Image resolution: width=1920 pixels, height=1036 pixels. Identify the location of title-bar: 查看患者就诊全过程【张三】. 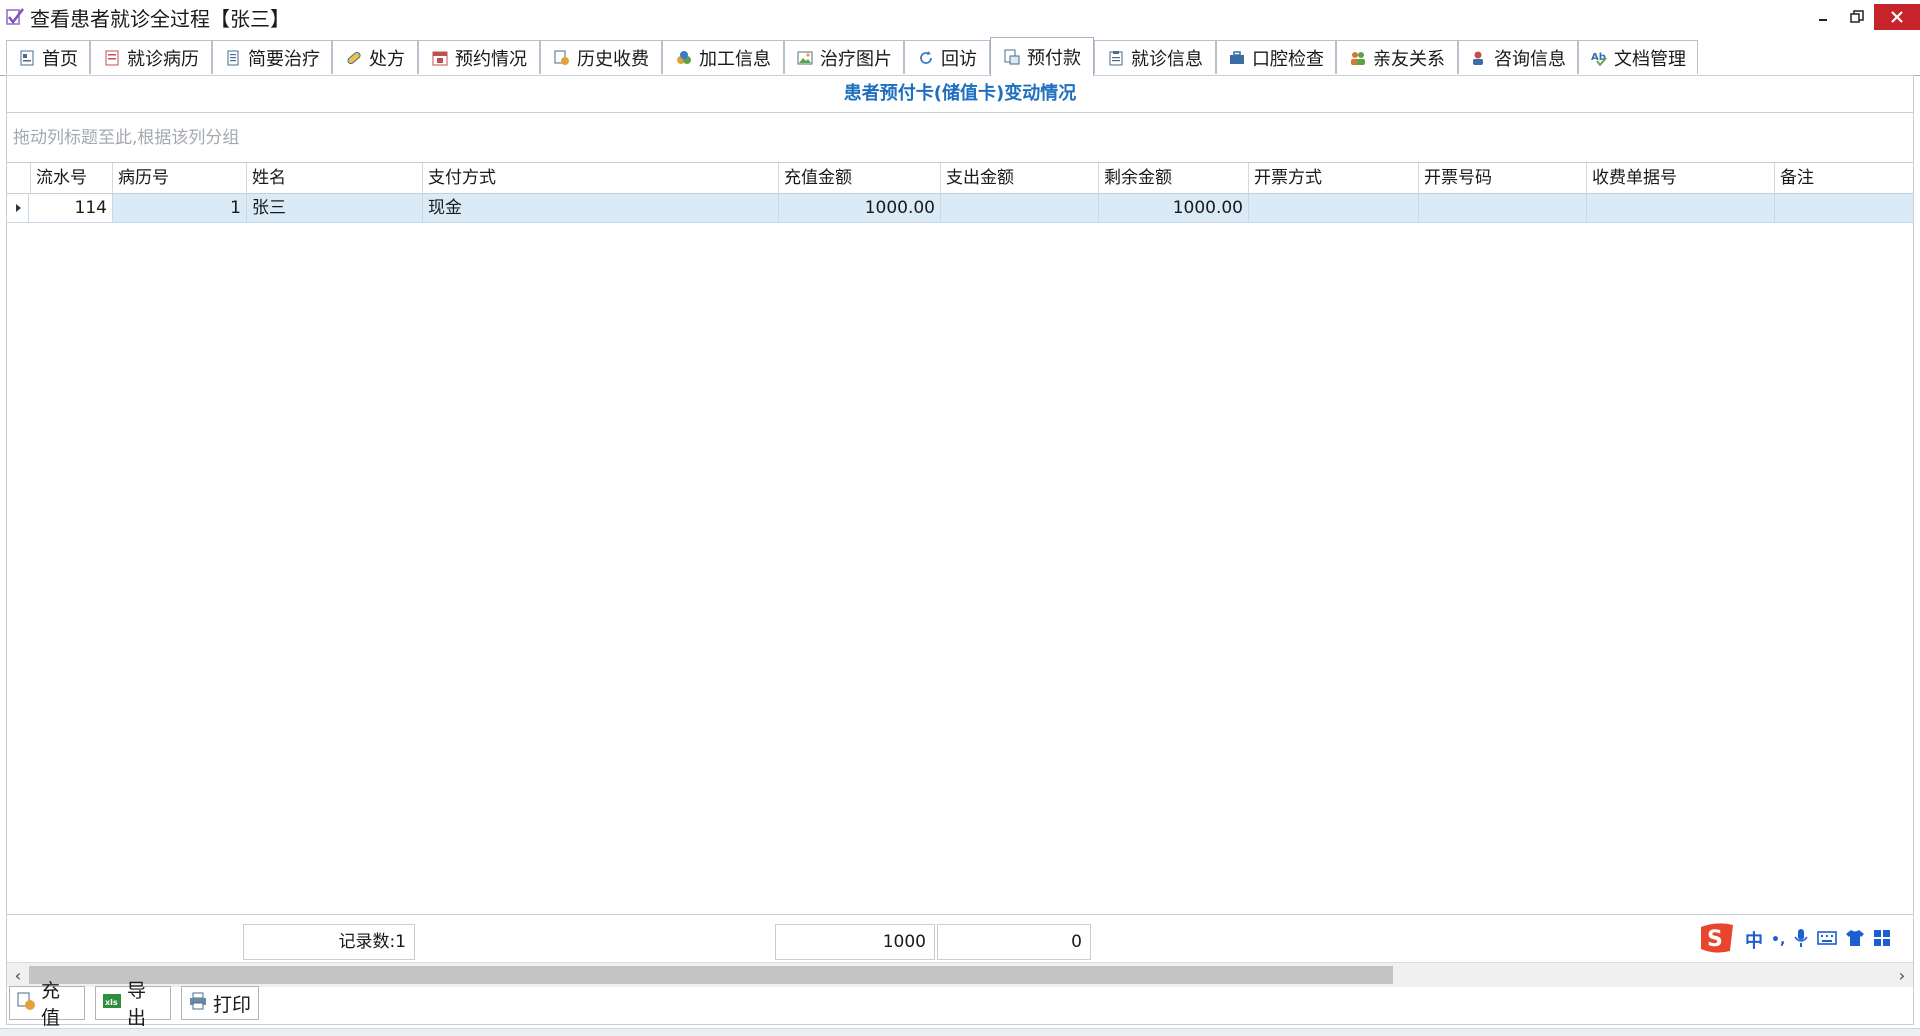
(960, 17).